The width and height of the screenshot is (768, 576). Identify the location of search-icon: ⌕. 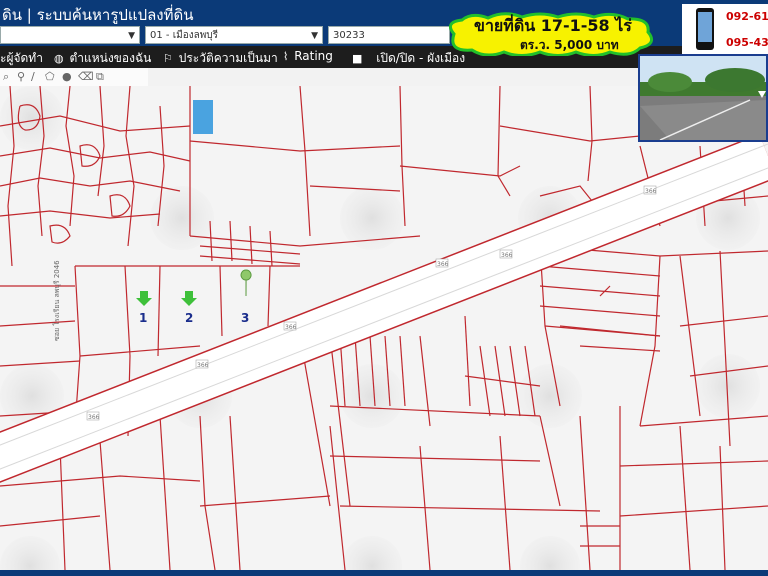
(6, 77).